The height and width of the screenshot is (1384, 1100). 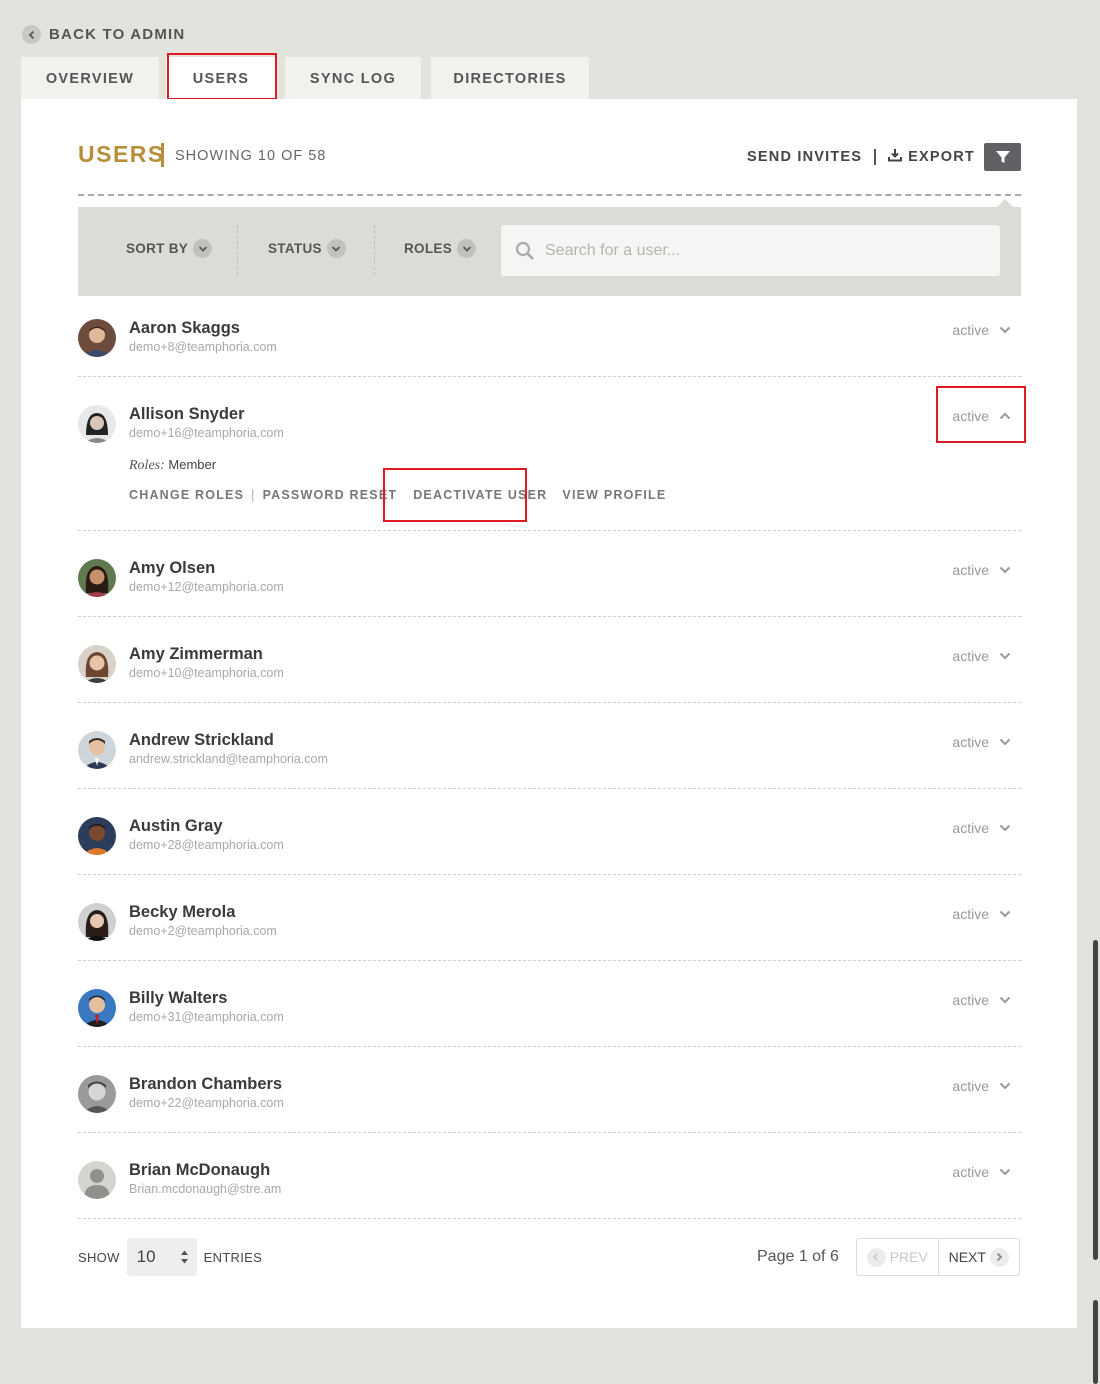 I want to click on user-email: demo+2@teamphoria.com, so click(x=203, y=931).